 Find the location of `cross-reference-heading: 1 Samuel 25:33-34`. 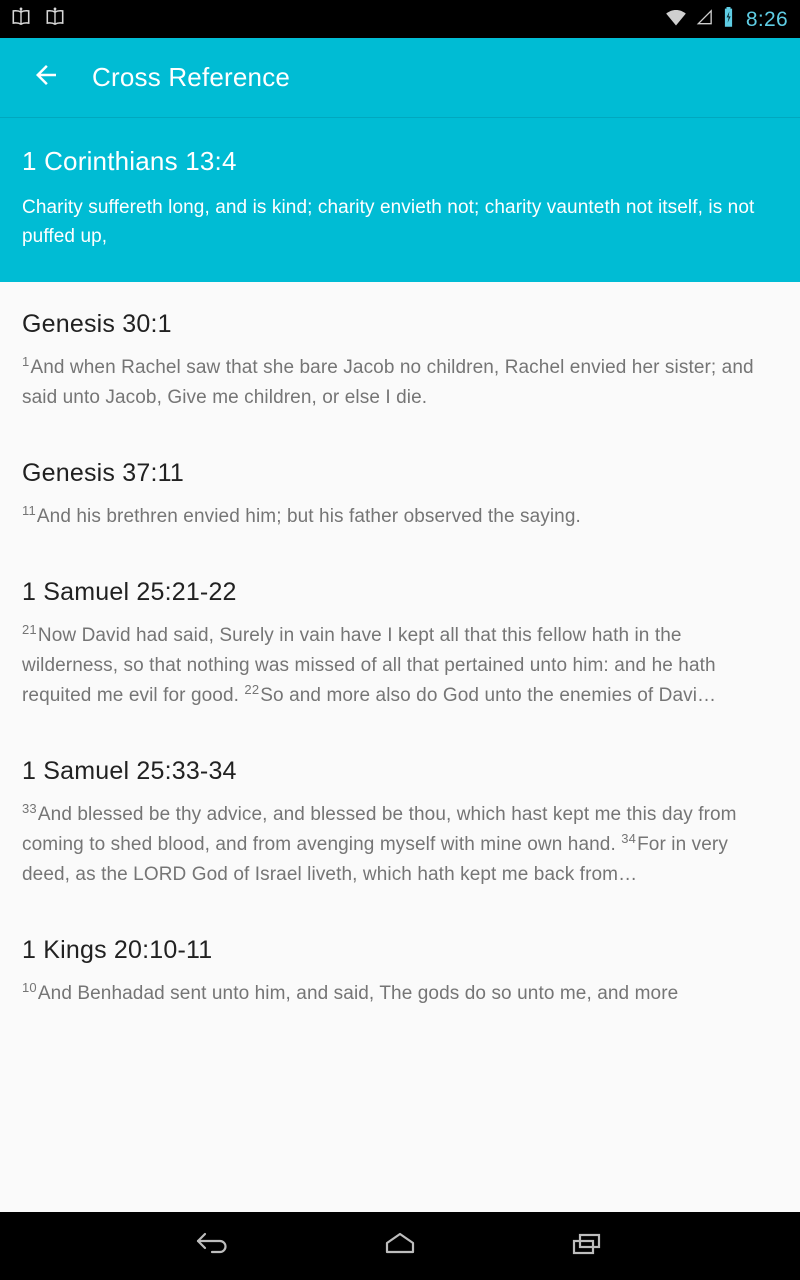

cross-reference-heading: 1 Samuel 25:33-34 is located at coordinates (129, 770).